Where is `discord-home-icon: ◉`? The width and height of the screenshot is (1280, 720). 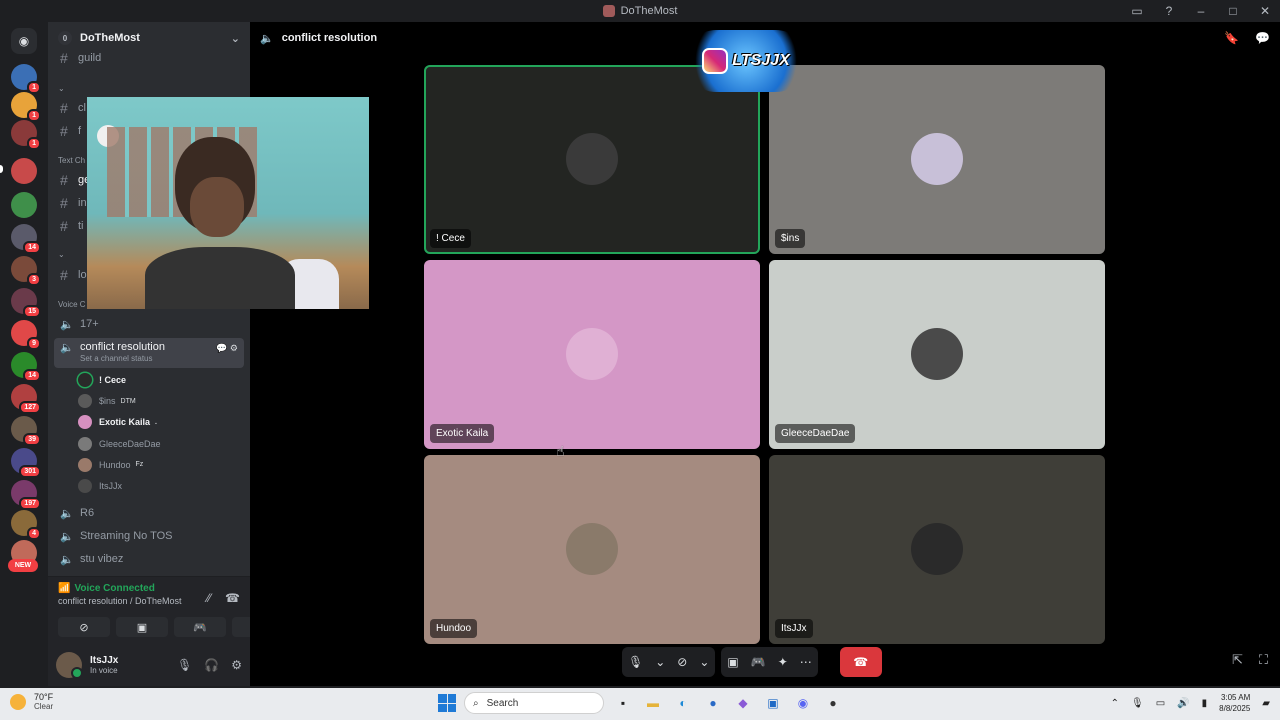 discord-home-icon: ◉ is located at coordinates (24, 41).